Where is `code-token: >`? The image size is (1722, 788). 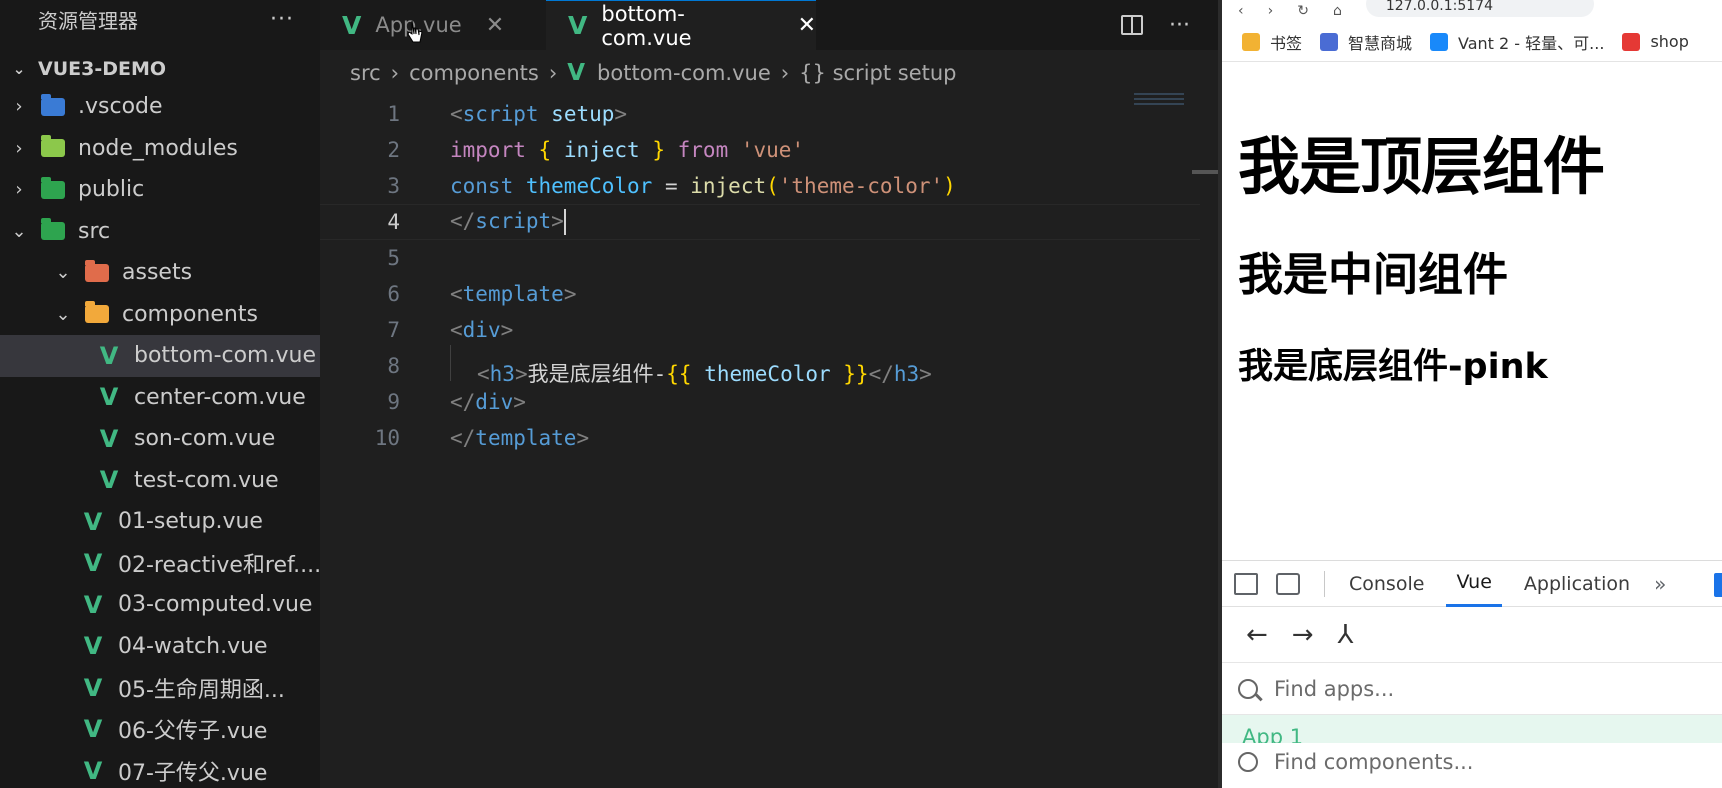
code-token: > is located at coordinates (583, 438).